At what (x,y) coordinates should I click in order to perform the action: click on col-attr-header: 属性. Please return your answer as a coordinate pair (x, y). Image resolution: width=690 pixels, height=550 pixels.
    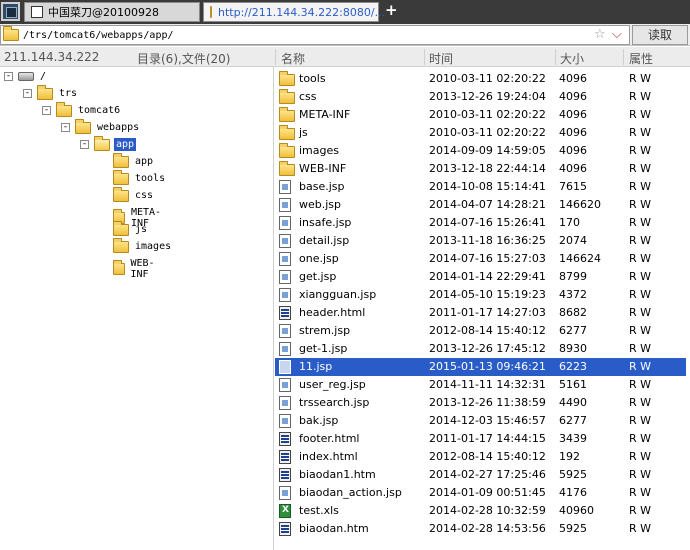
    Looking at the image, I should click on (641, 58).